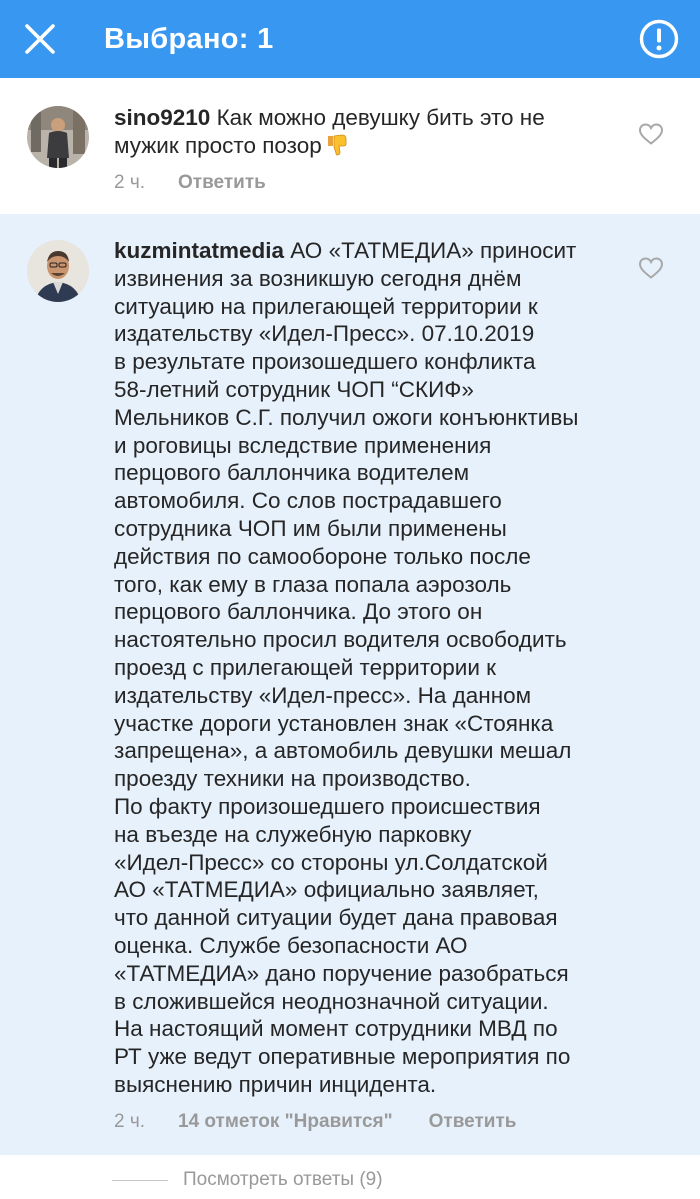 This screenshot has width=700, height=1199. I want to click on comment-meta: 2 ч. 14 отметок "Нравится" Ответить, so click(315, 1122).